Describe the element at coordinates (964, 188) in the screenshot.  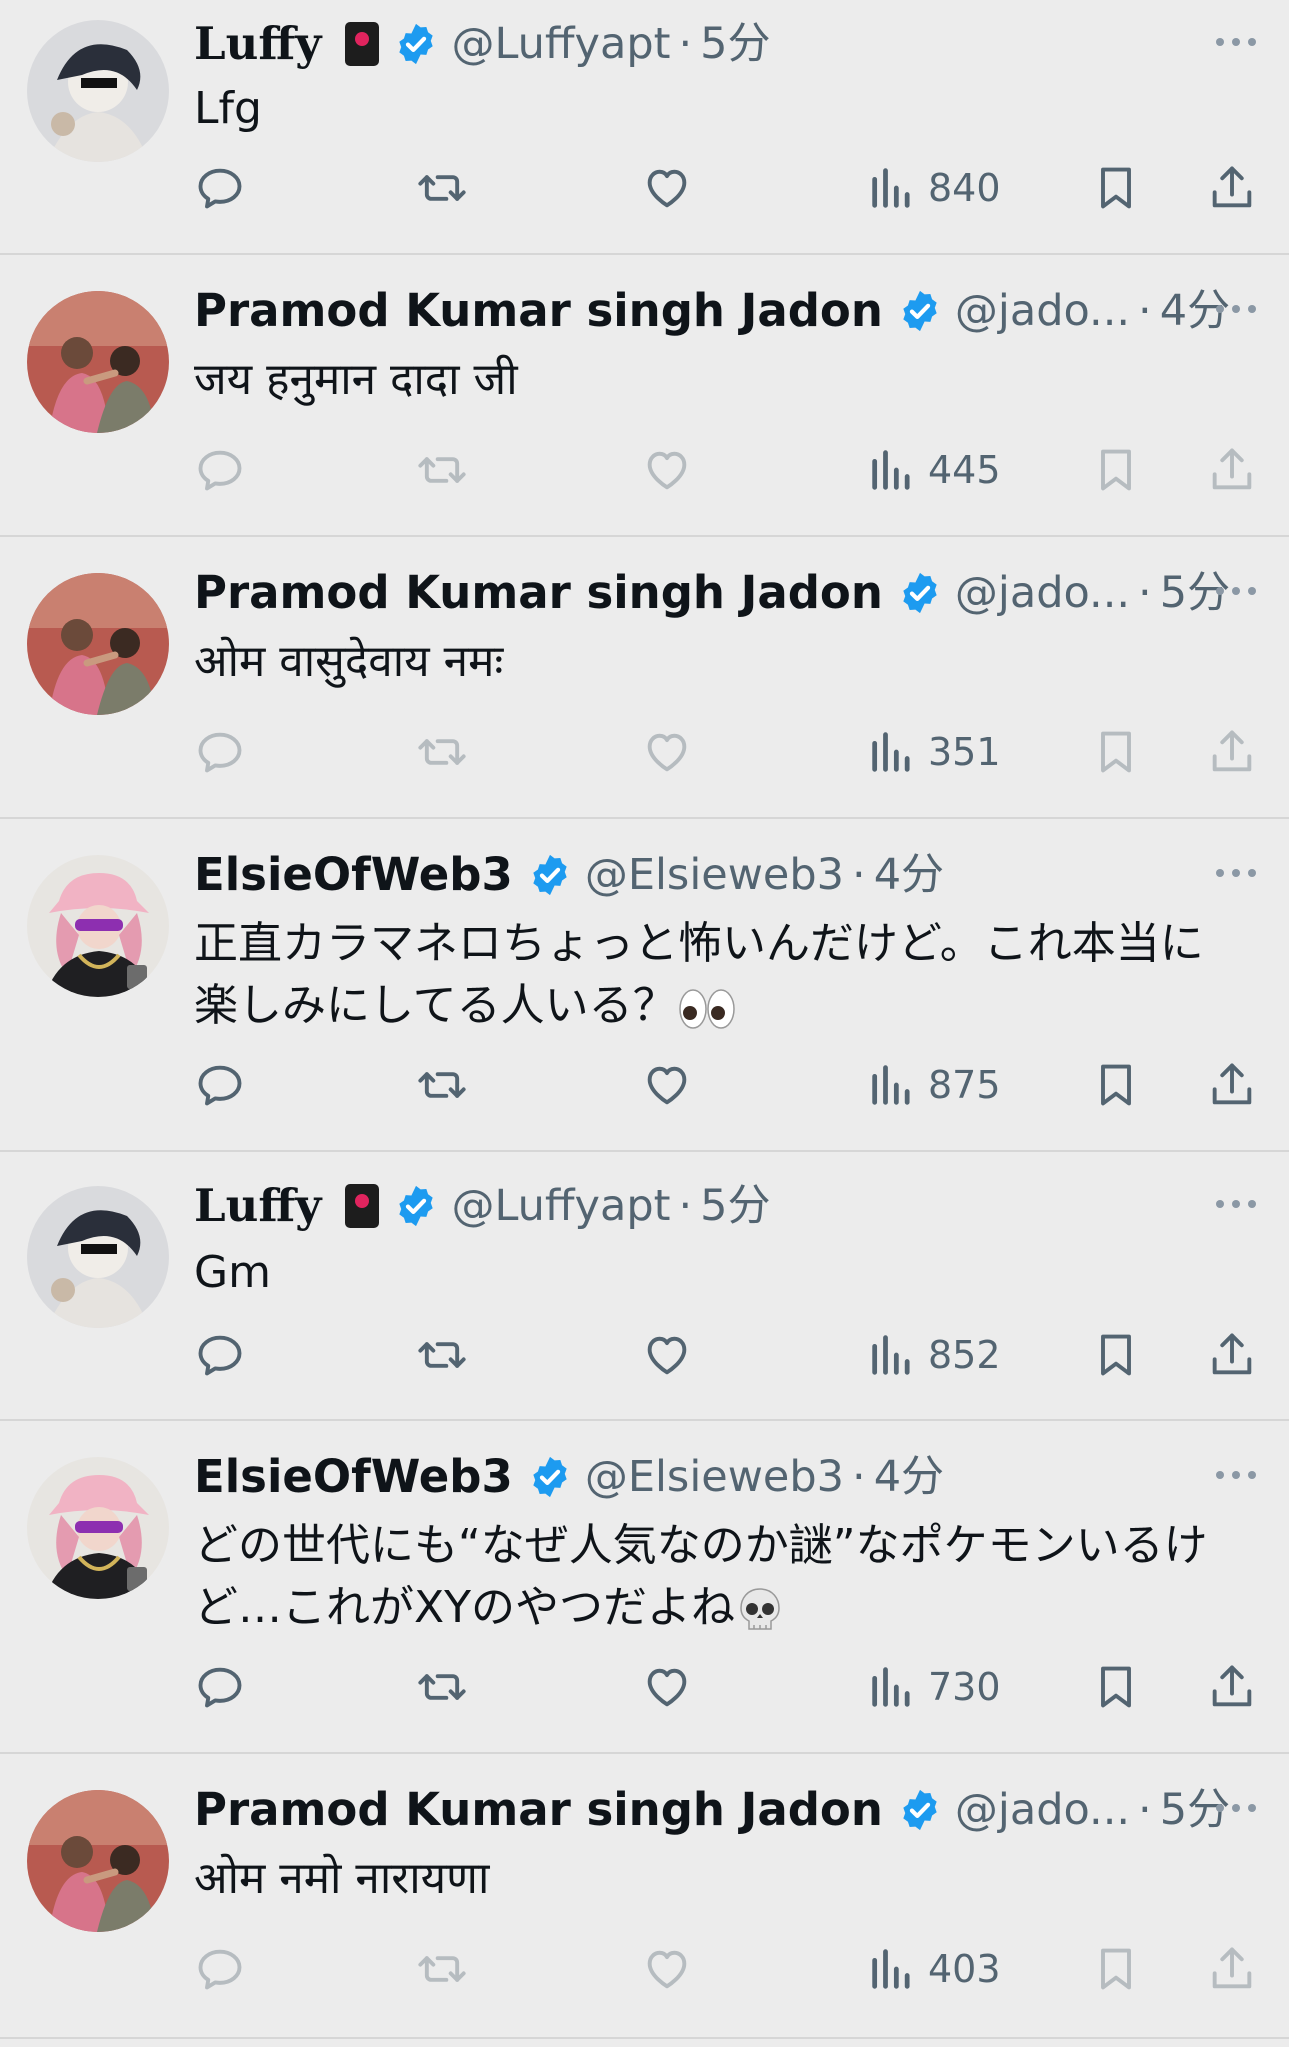
I see `views-count: 840` at that location.